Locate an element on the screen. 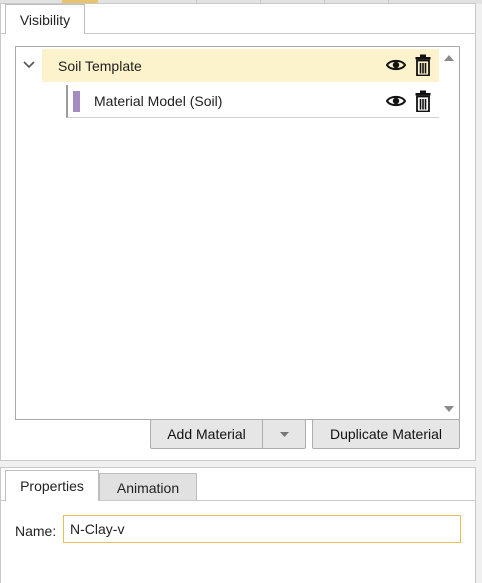 The height and width of the screenshot is (583, 482). tab-animation: Animation is located at coordinates (148, 487).